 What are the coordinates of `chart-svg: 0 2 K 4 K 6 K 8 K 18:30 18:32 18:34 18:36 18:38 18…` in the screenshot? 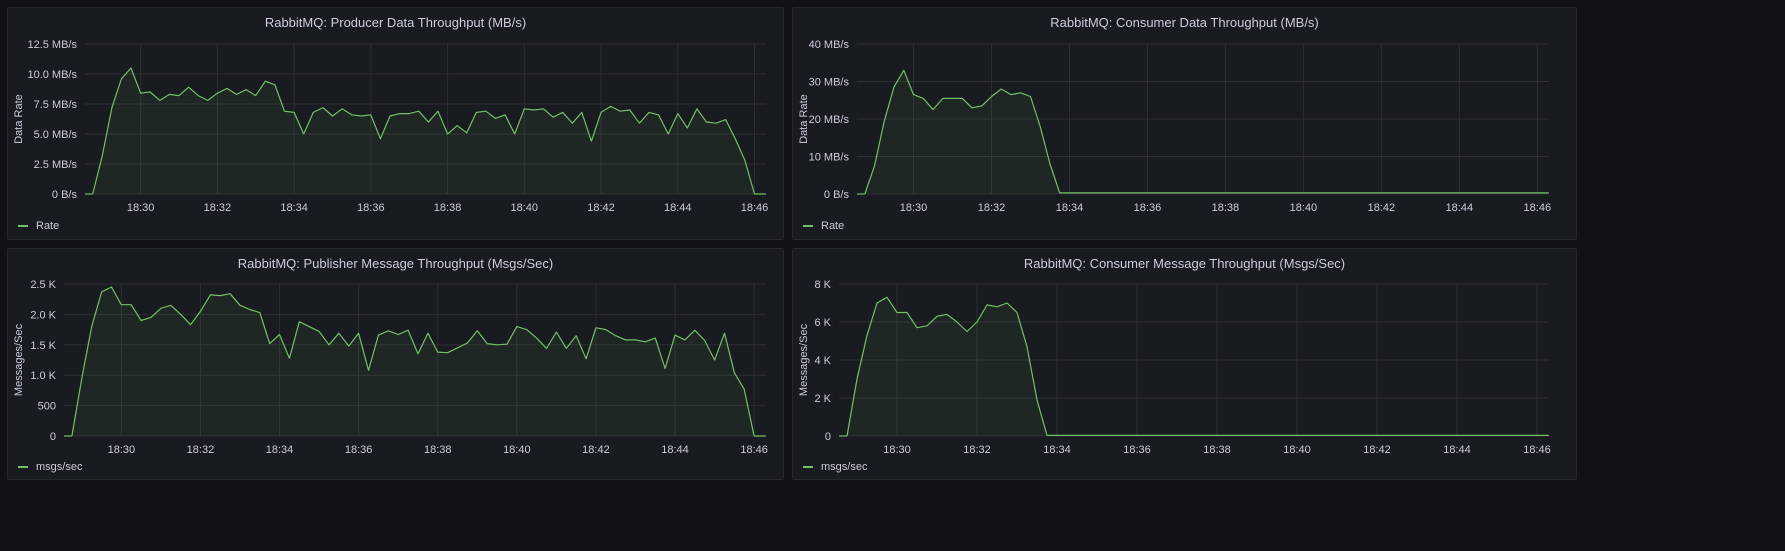 It's located at (1174, 367).